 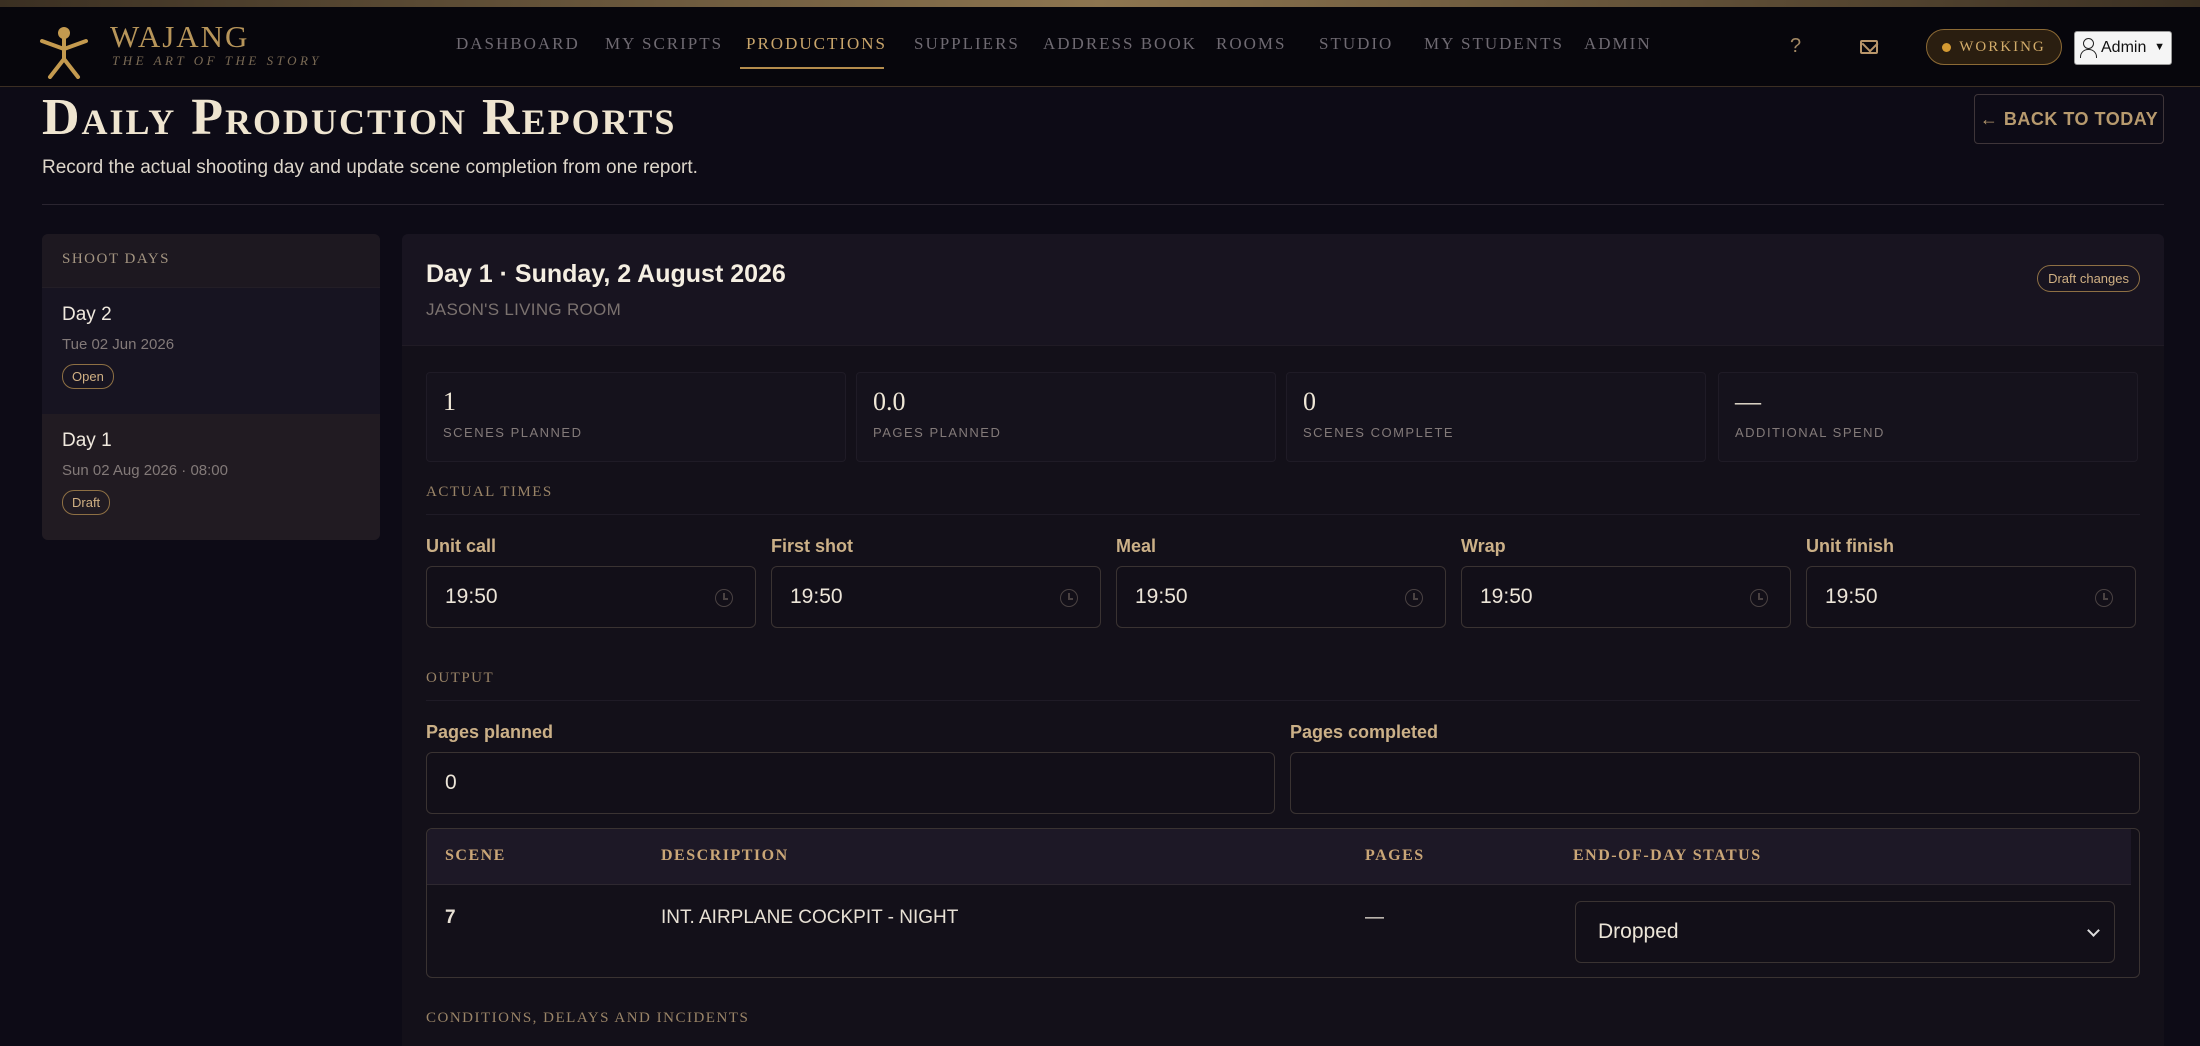 I want to click on stat-label: SCENES COMPLETE, so click(x=1379, y=432).